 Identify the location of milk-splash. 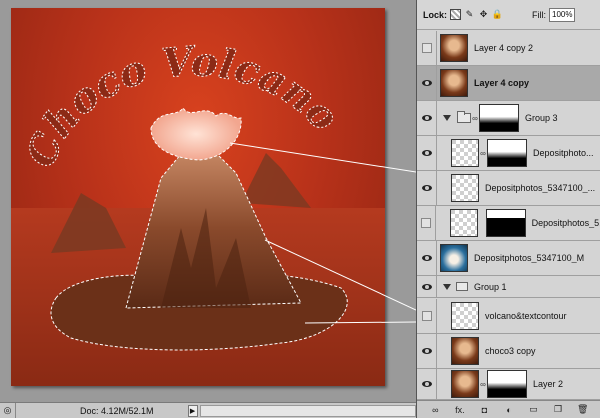
(196, 134).